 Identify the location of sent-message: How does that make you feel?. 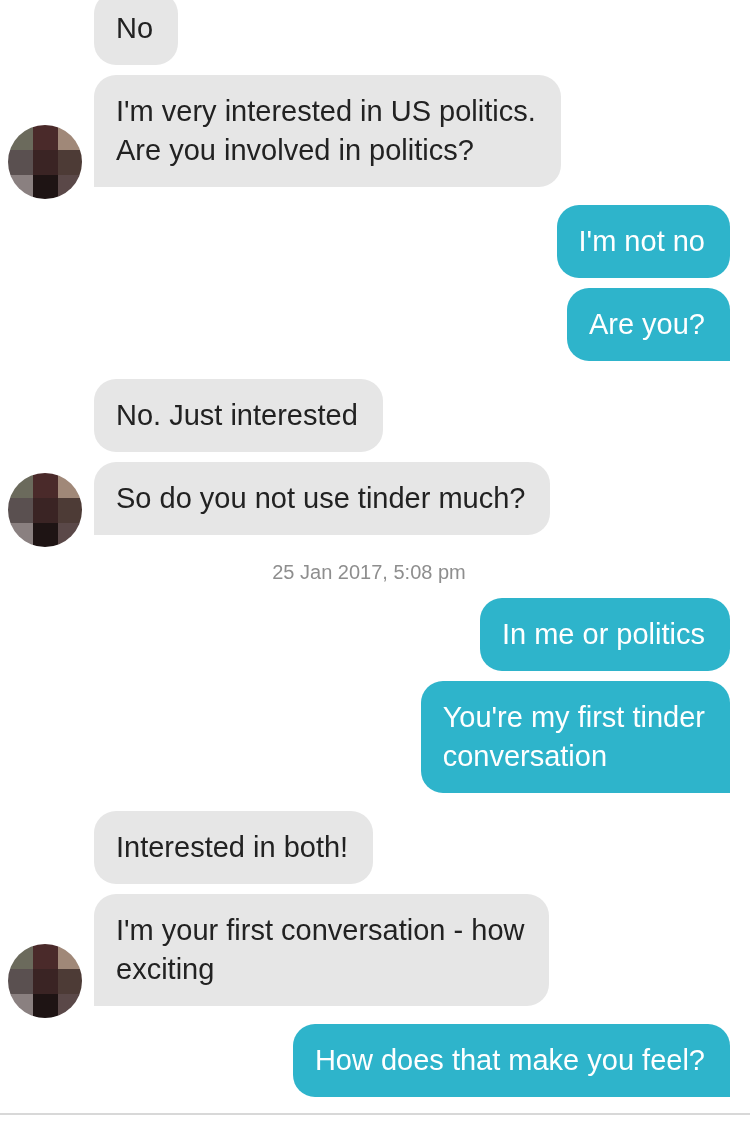
(511, 1060).